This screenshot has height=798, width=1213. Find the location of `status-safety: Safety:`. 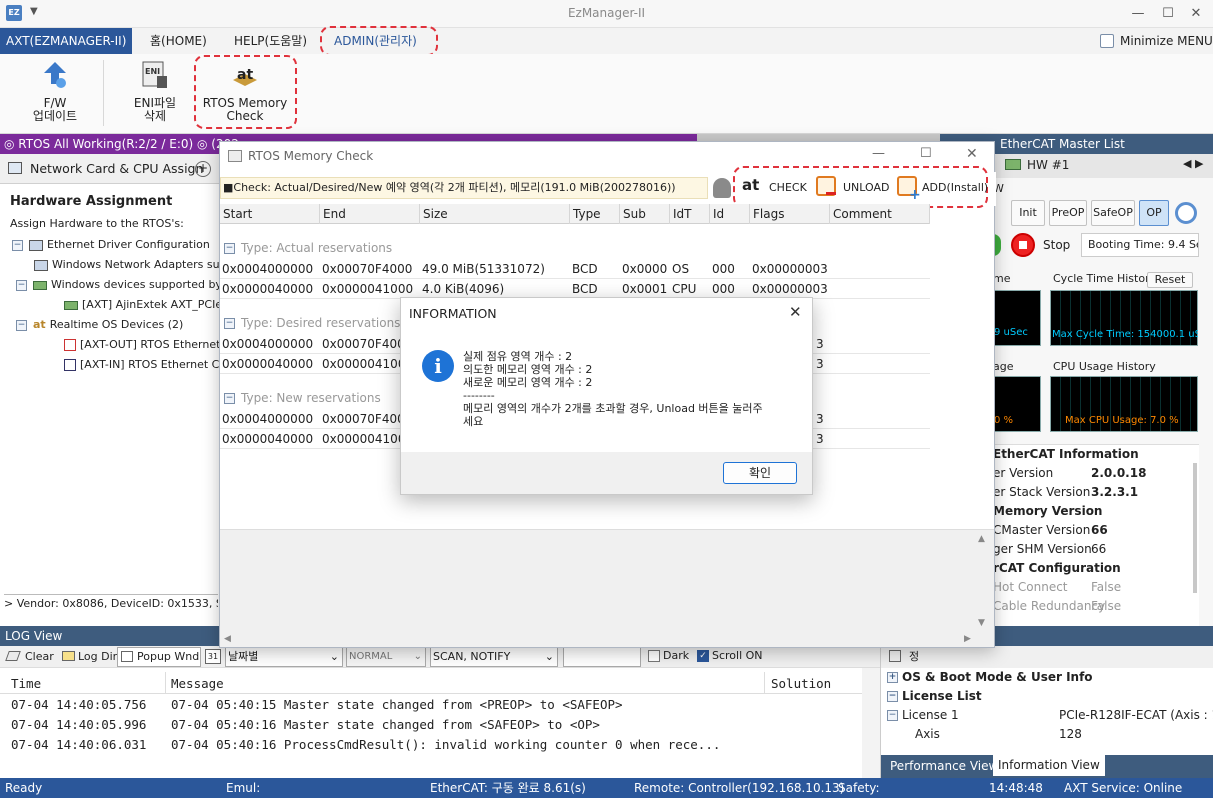

status-safety: Safety: is located at coordinates (859, 788).